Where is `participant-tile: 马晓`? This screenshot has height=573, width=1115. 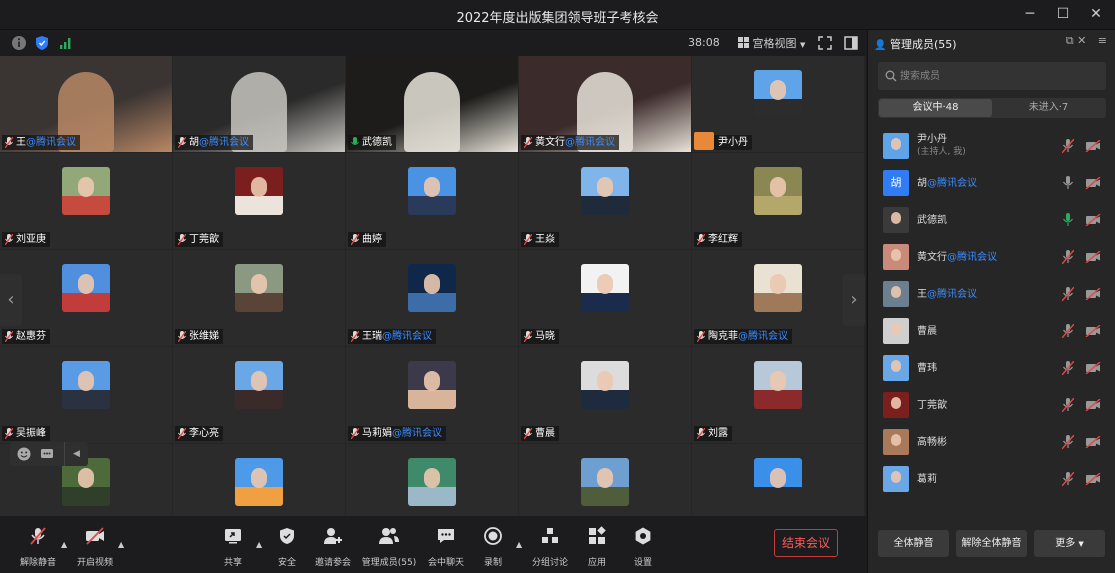 participant-tile: 马晓 is located at coordinates (605, 298).